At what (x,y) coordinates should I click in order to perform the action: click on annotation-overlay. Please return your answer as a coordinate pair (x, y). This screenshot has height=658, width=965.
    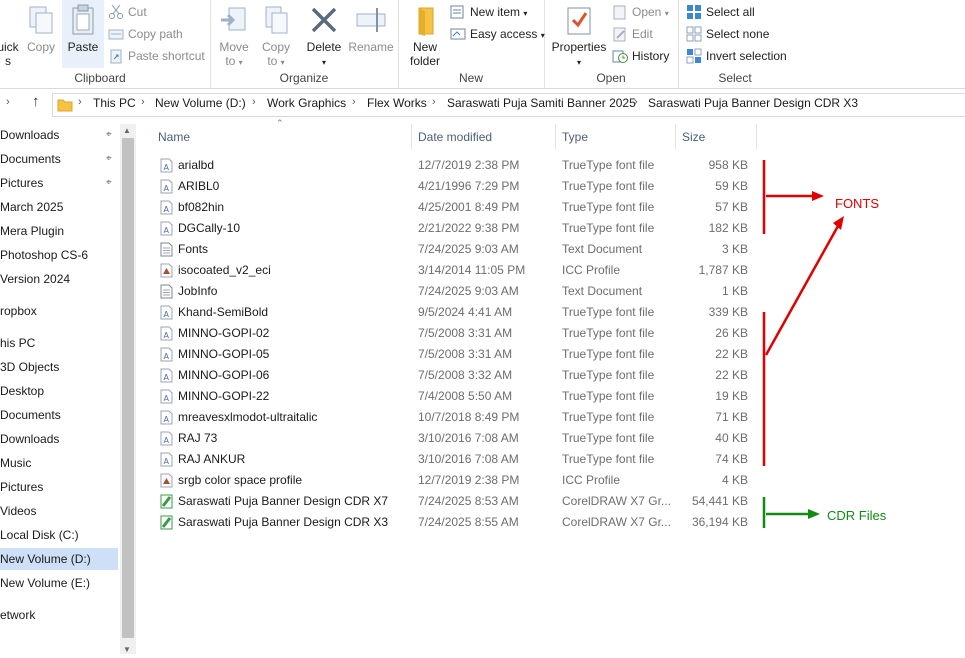
    Looking at the image, I should click on (803, 344).